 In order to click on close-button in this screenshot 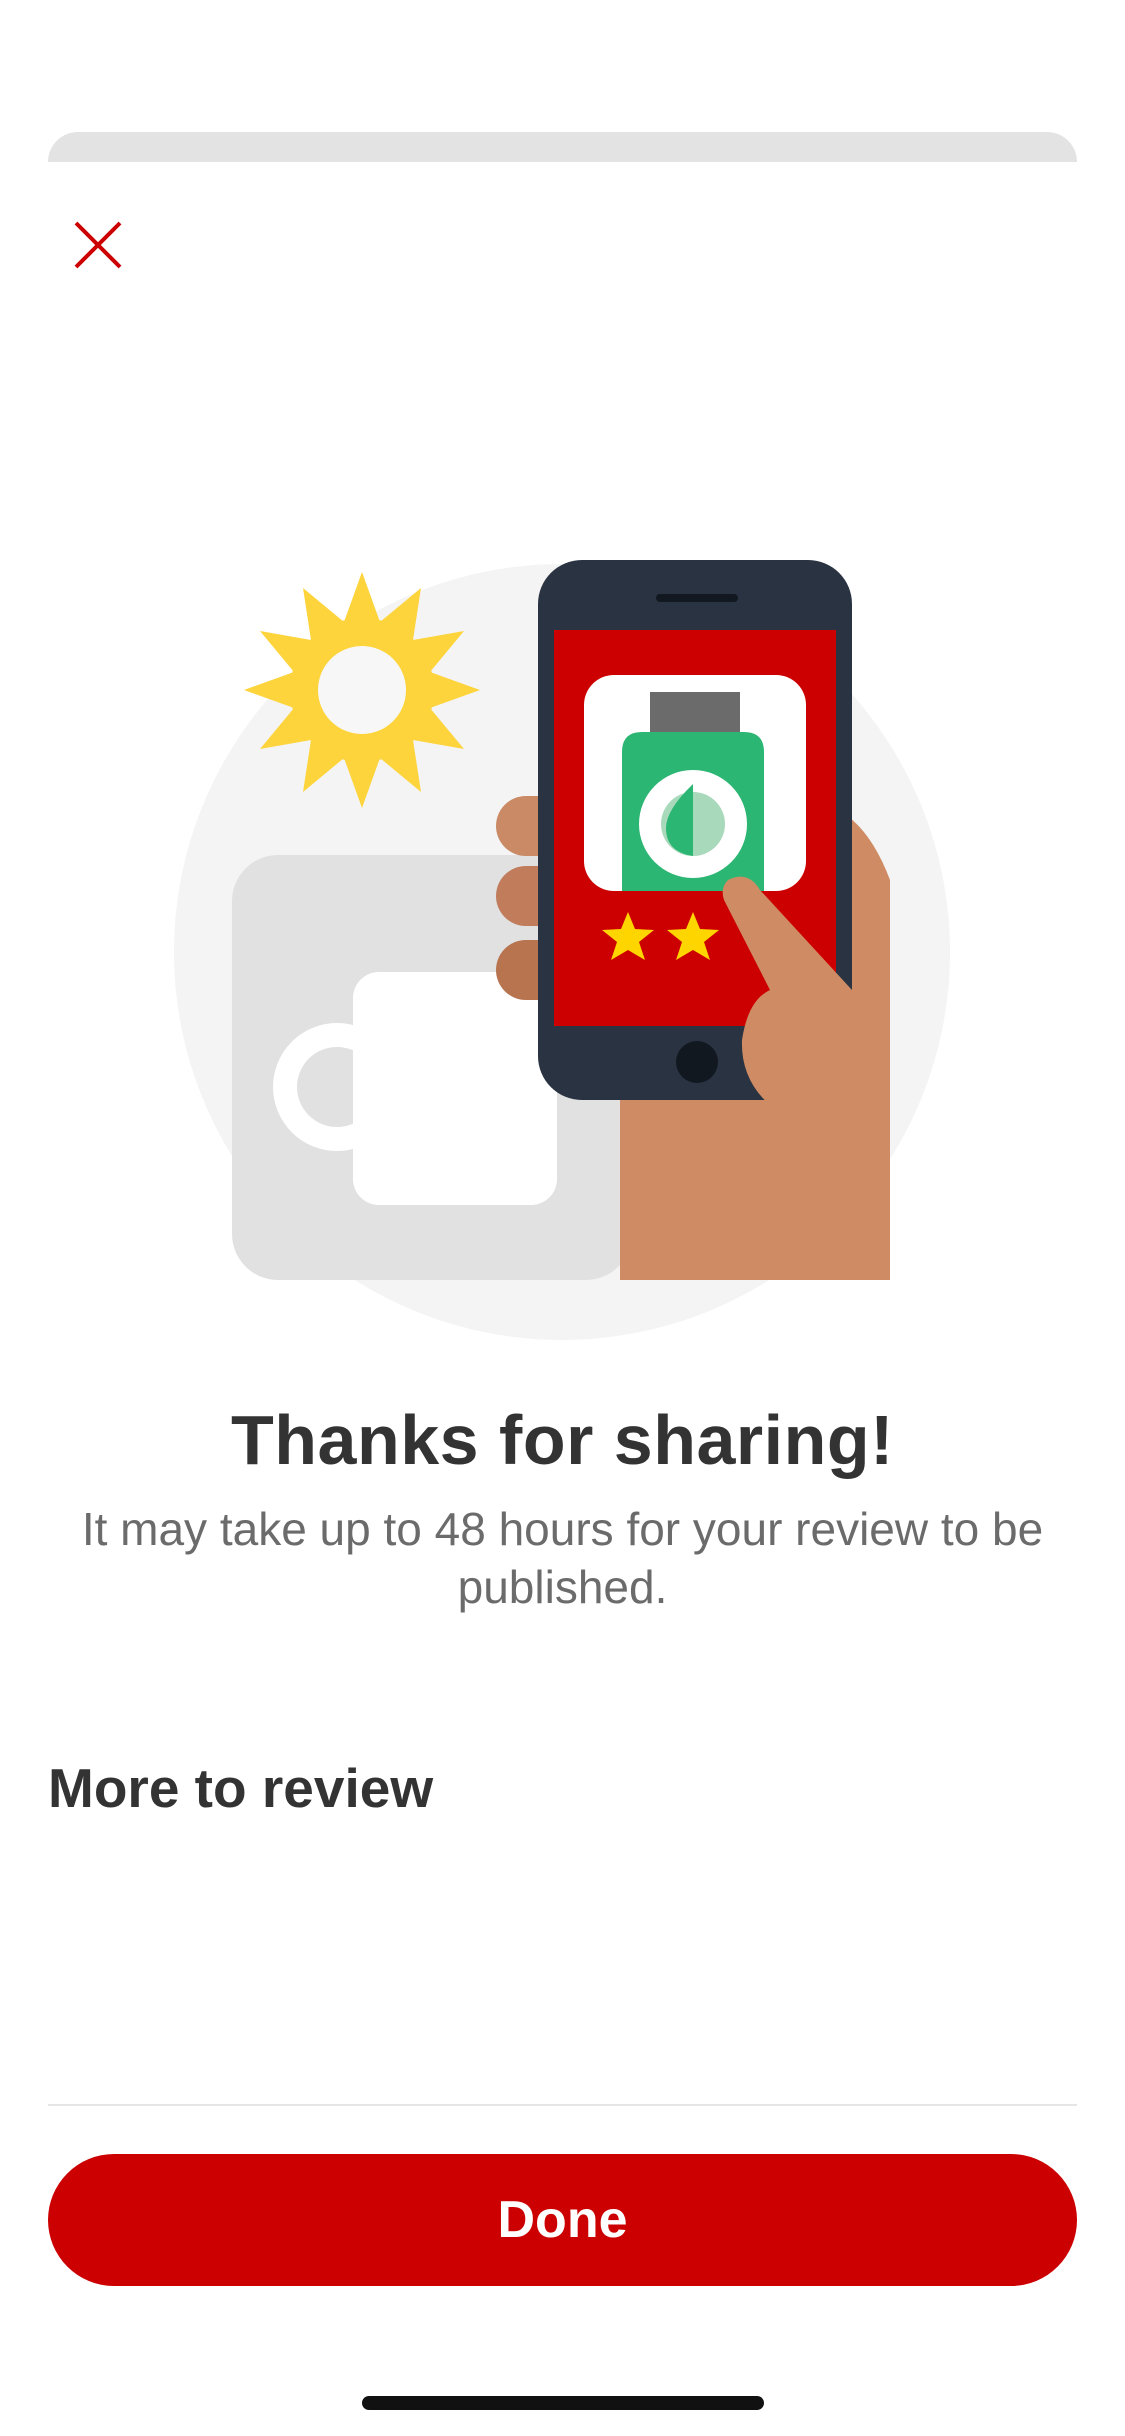, I will do `click(98, 245)`.